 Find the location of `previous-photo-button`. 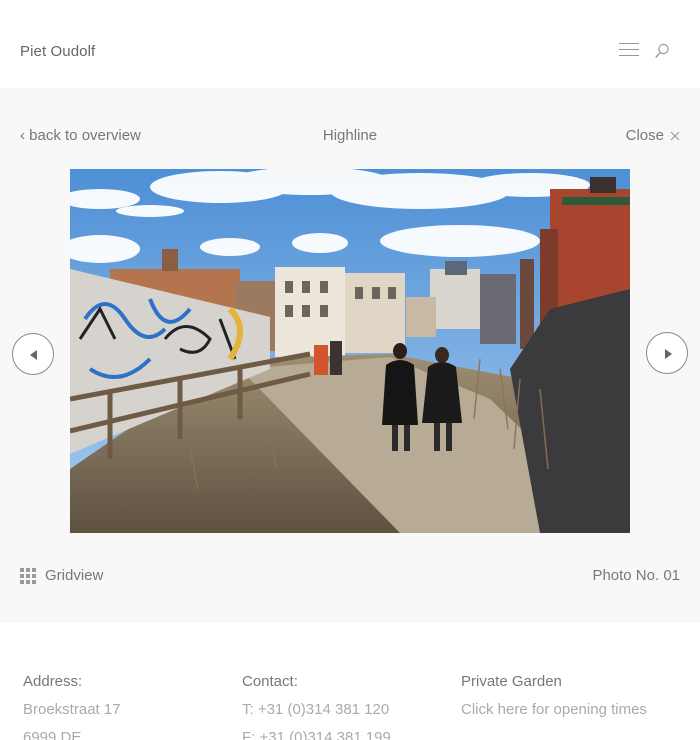

previous-photo-button is located at coordinates (33, 354).